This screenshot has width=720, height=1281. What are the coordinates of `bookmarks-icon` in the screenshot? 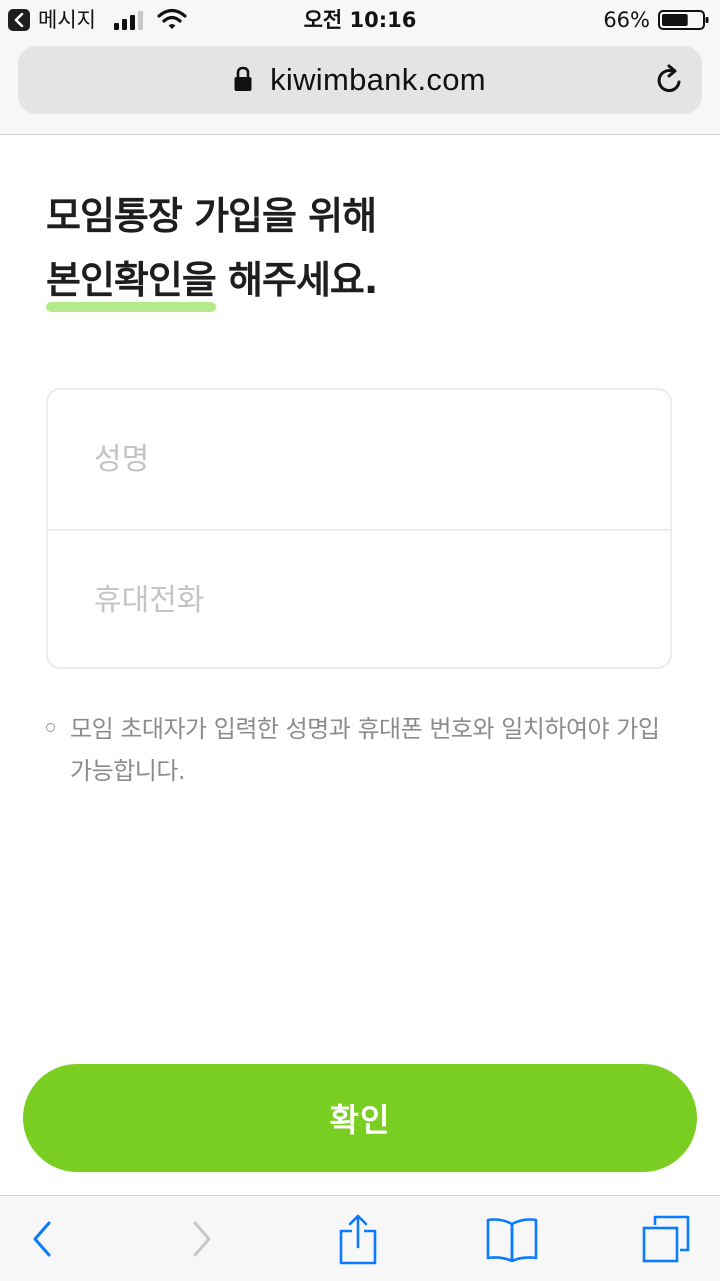 It's located at (512, 1239).